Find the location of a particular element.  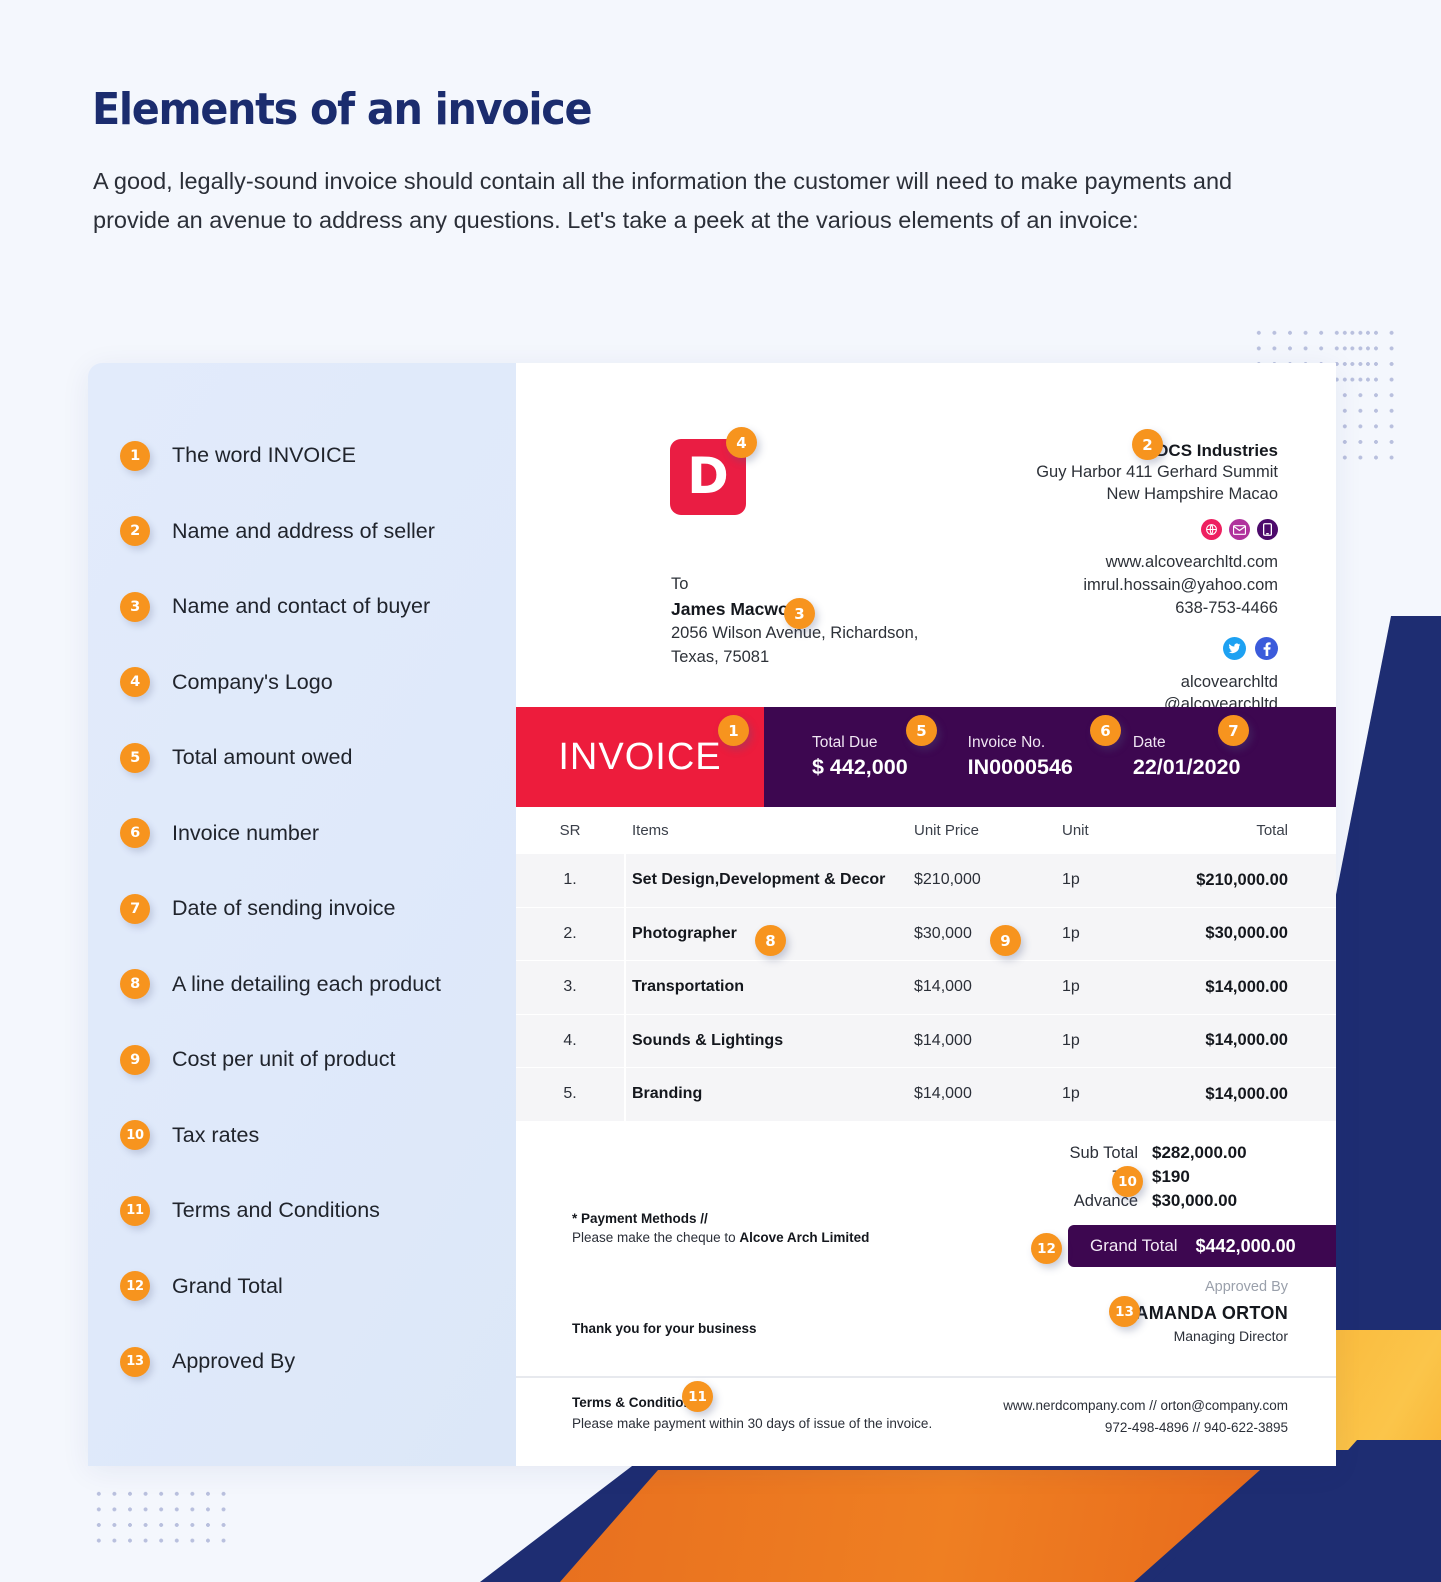

legend-badge: 1 is located at coordinates (135, 455).